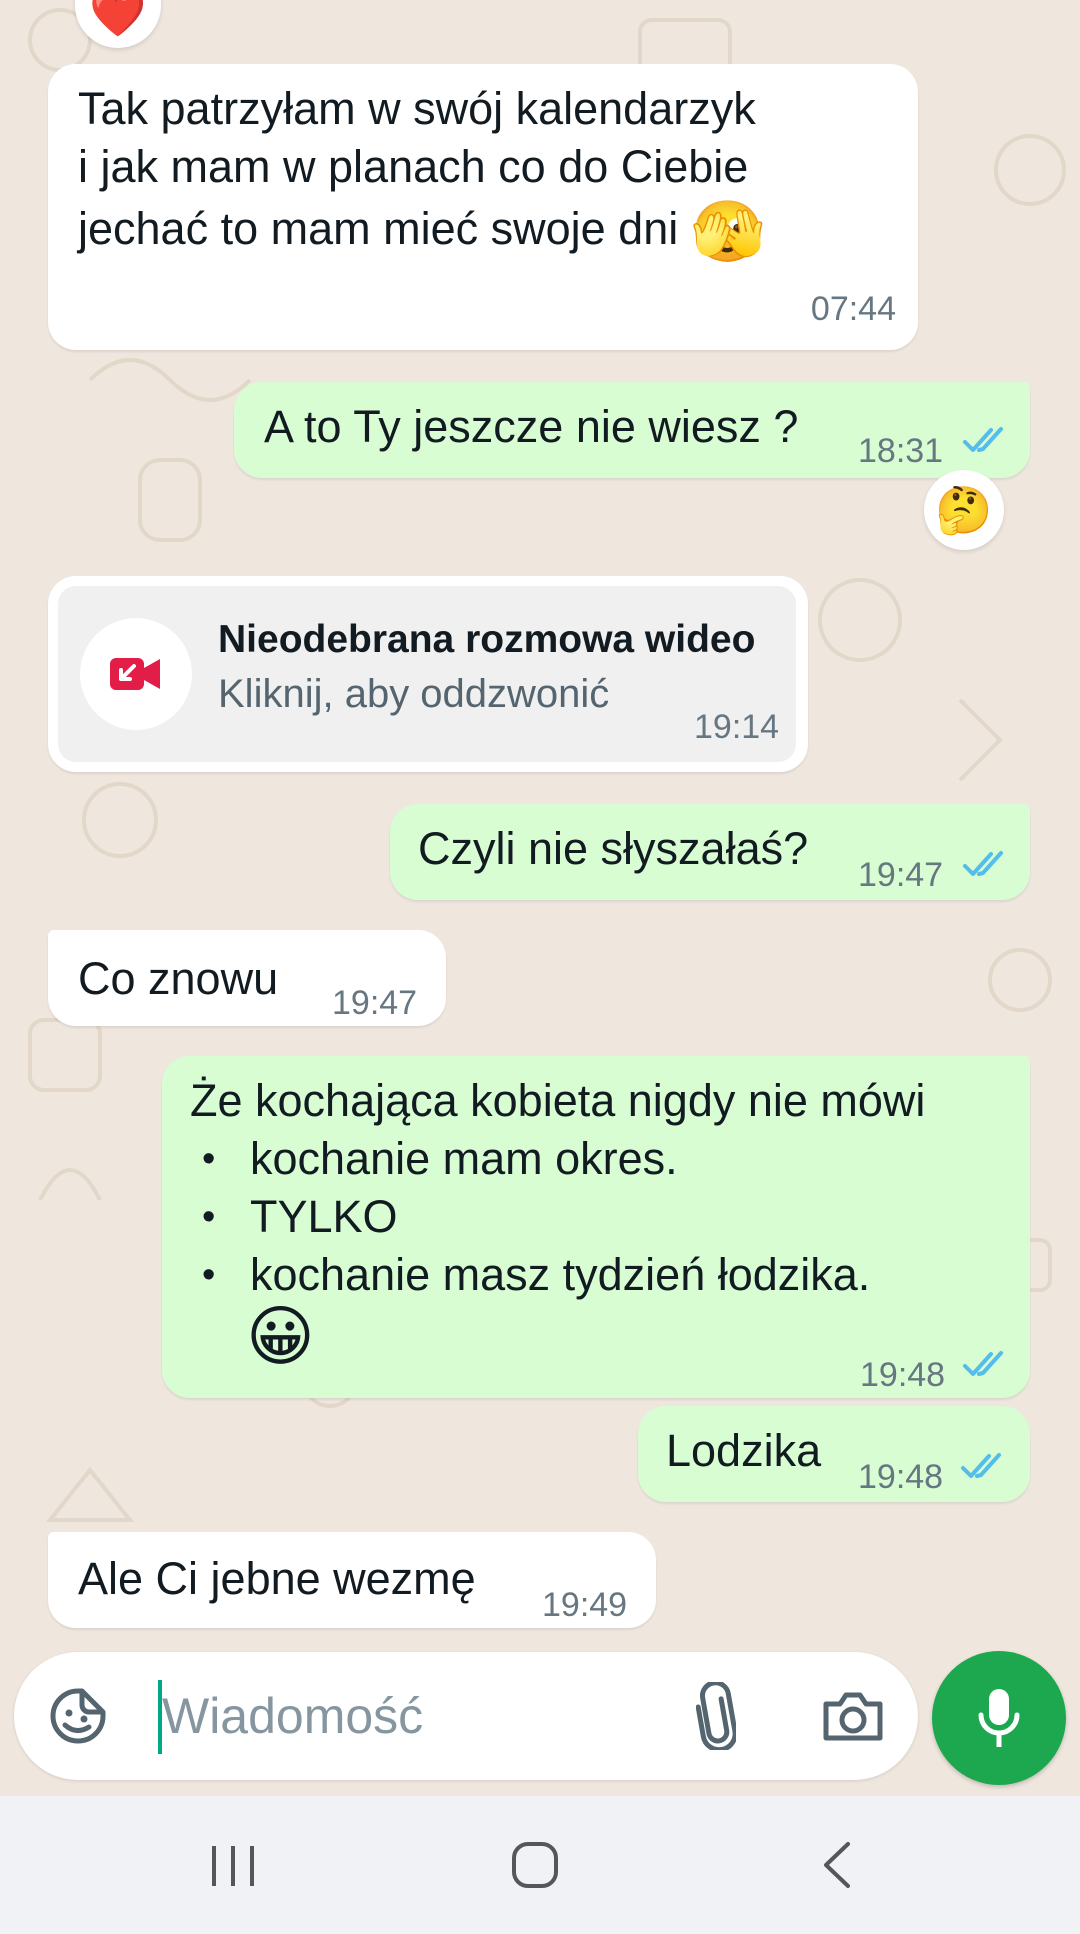  I want to click on thinking-reaction: 🤔, so click(964, 510).